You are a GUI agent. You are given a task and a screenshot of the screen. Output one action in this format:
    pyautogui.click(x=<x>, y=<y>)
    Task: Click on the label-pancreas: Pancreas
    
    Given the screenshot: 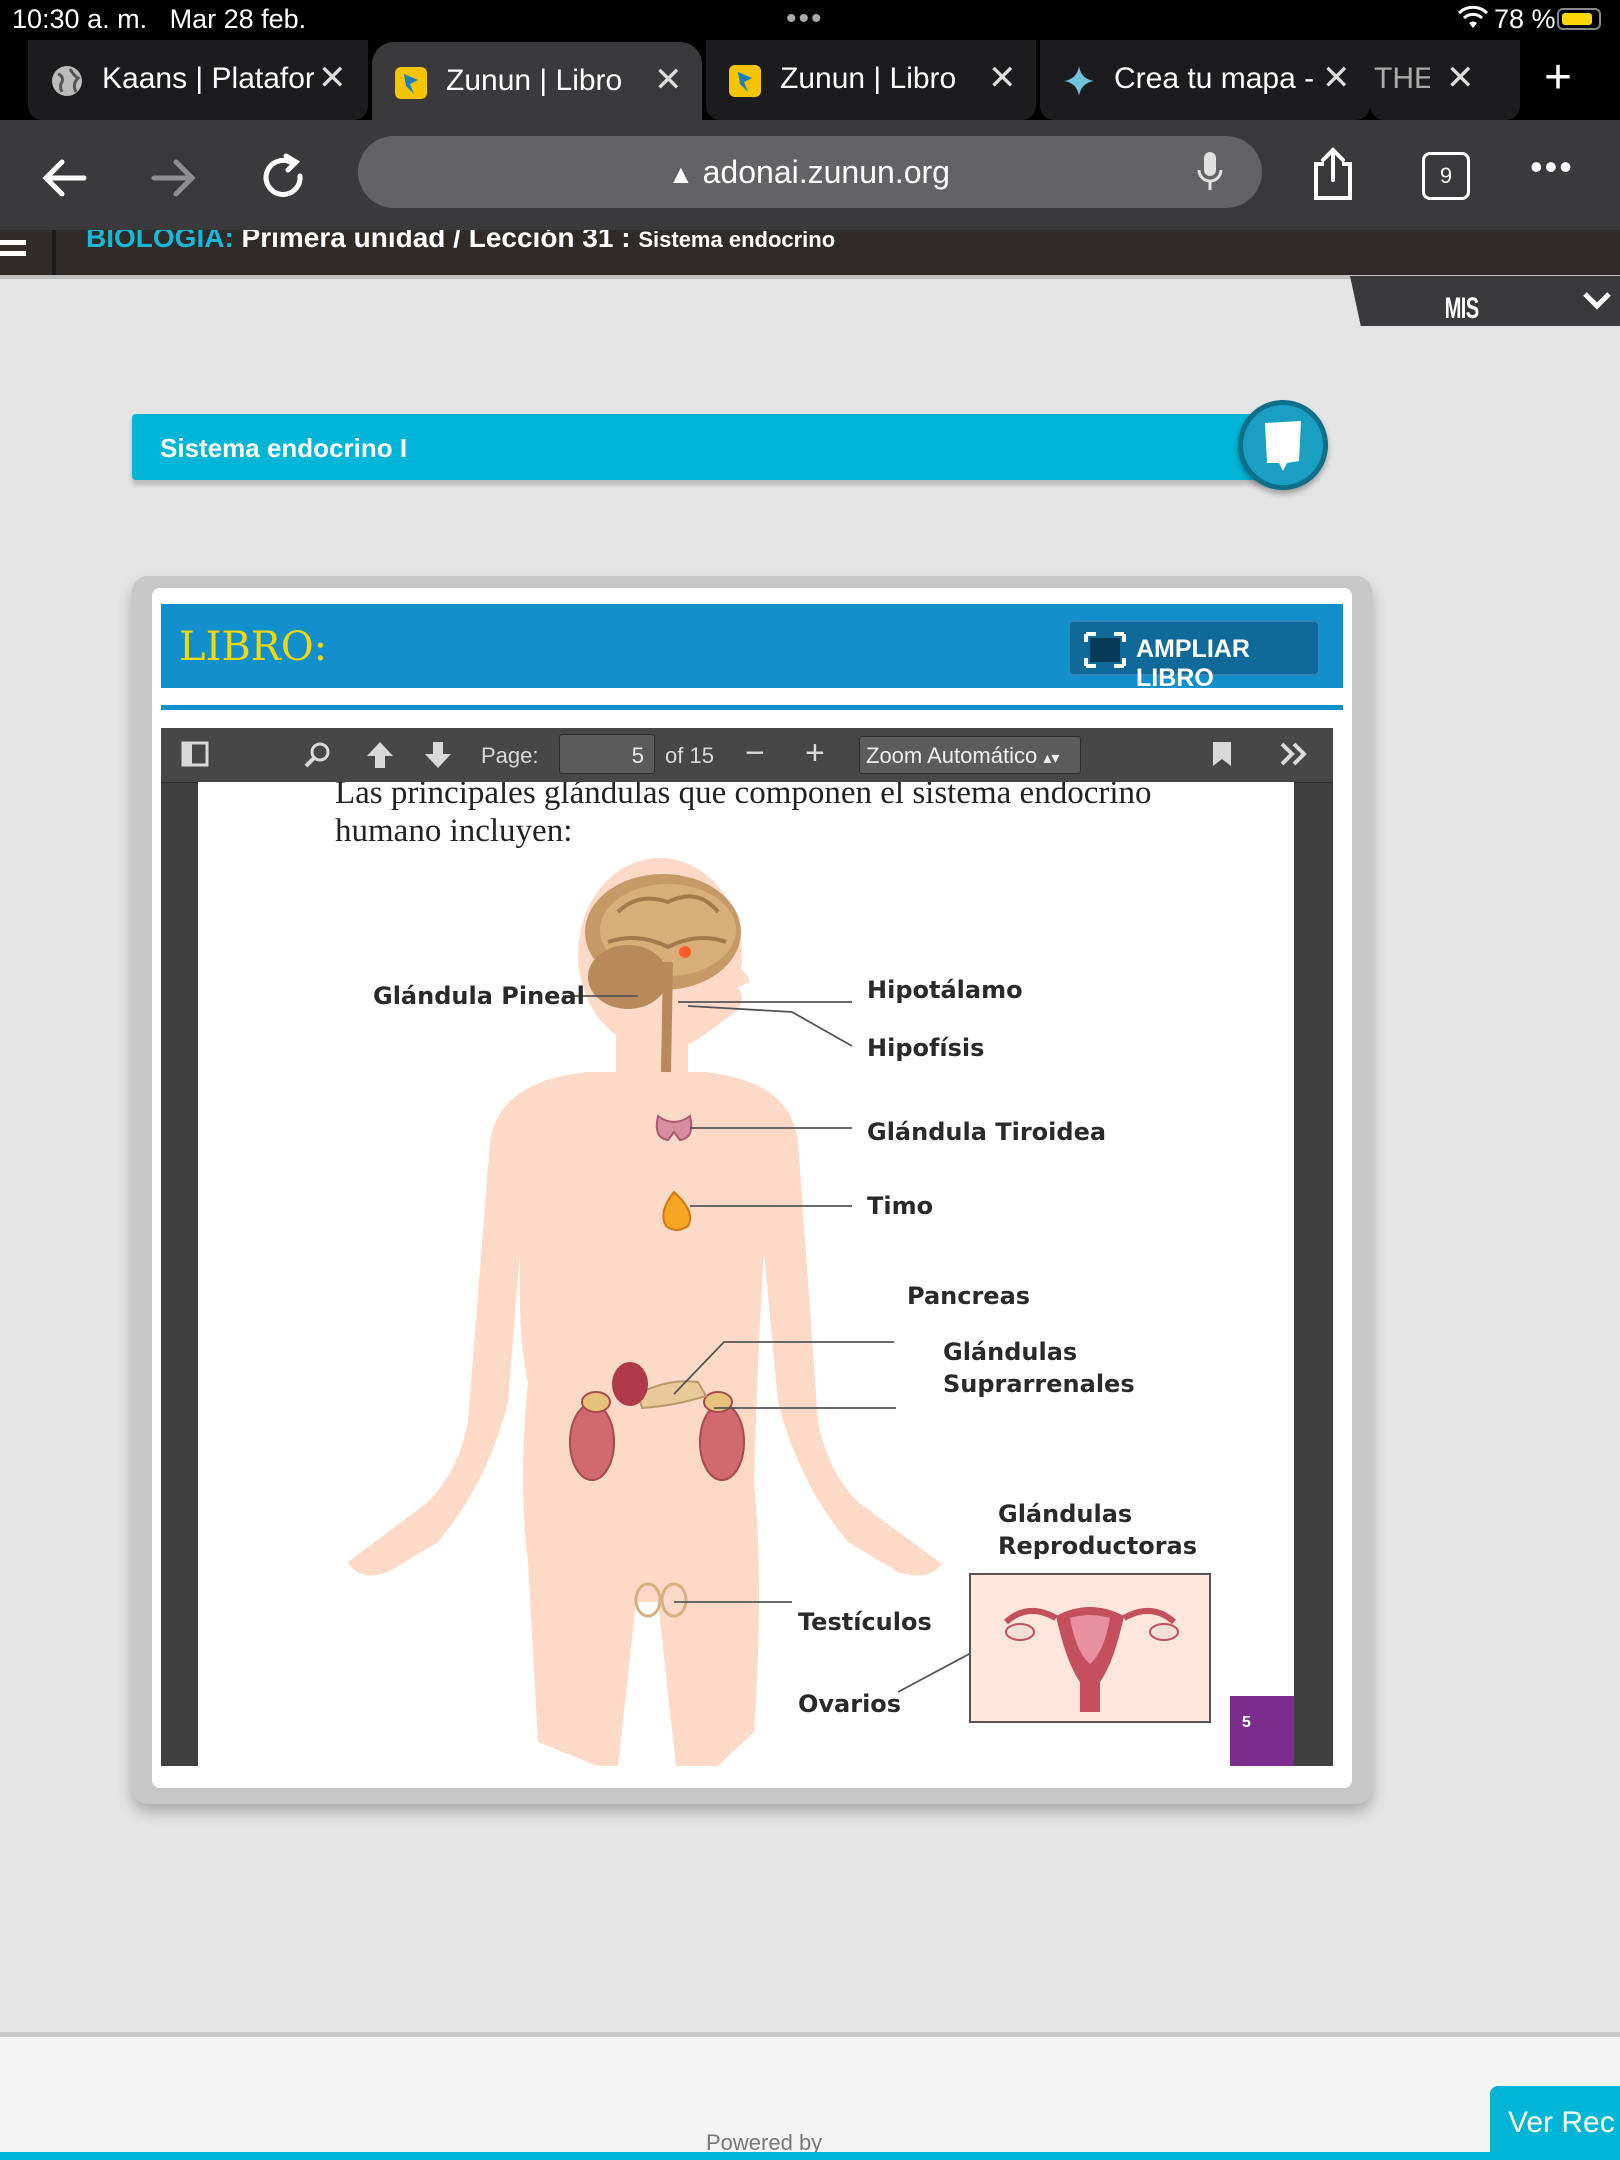 What is the action you would take?
    pyautogui.click(x=969, y=1296)
    